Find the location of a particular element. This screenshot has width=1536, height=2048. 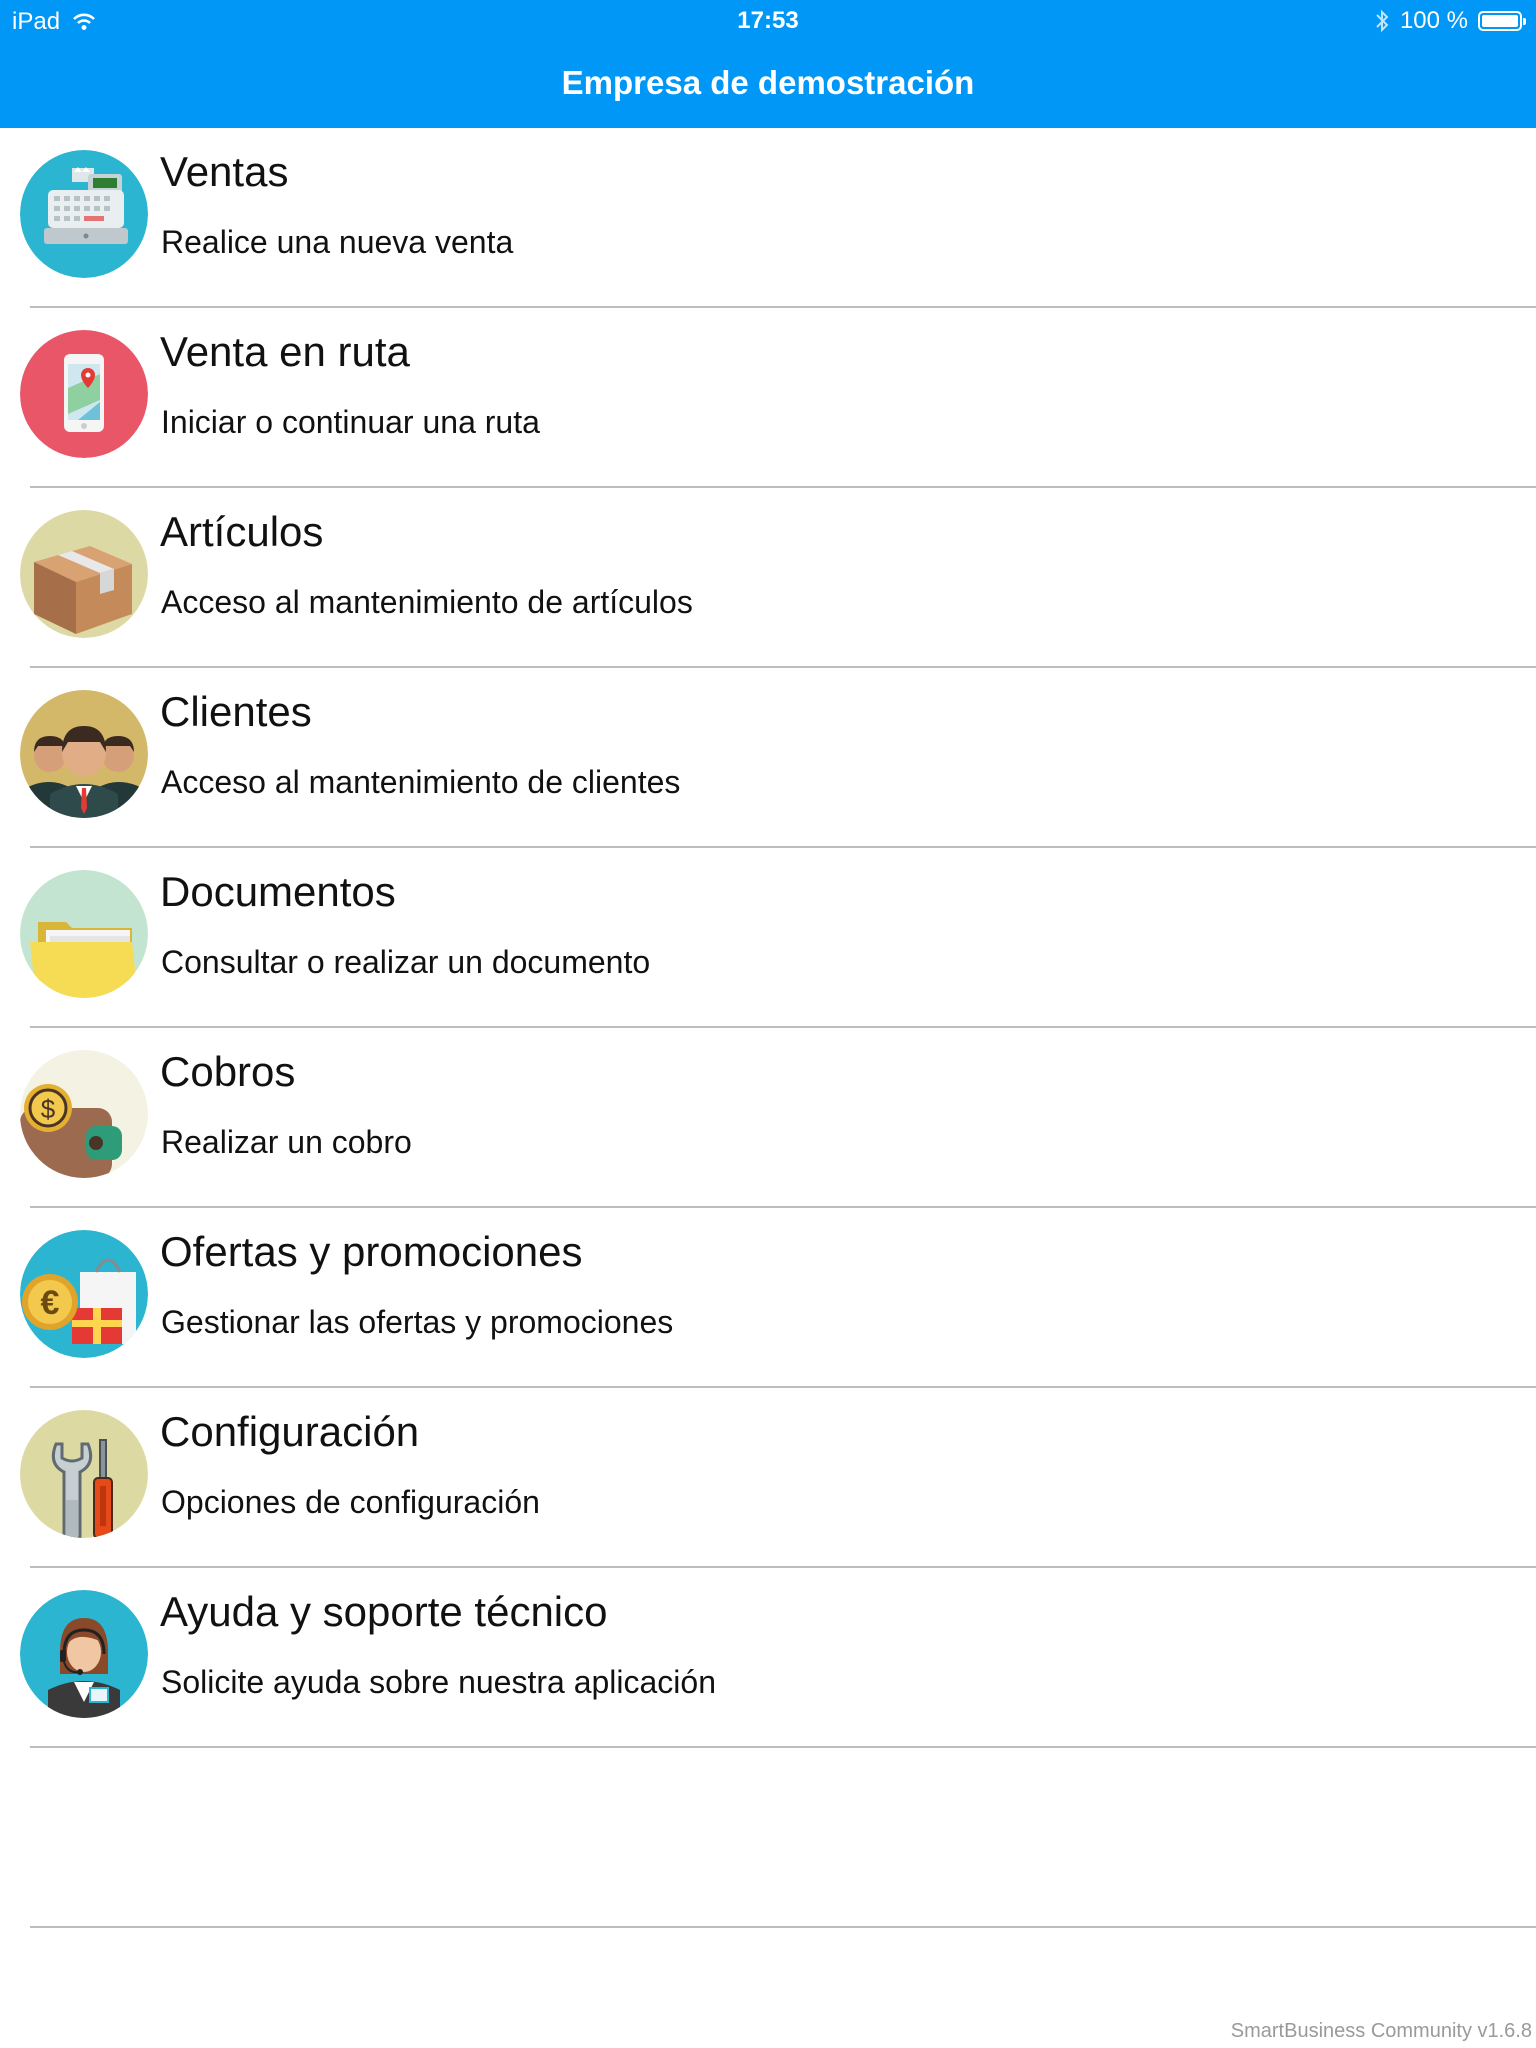

menu-item-subtitle: Opciones de configuración is located at coordinates (350, 1502).